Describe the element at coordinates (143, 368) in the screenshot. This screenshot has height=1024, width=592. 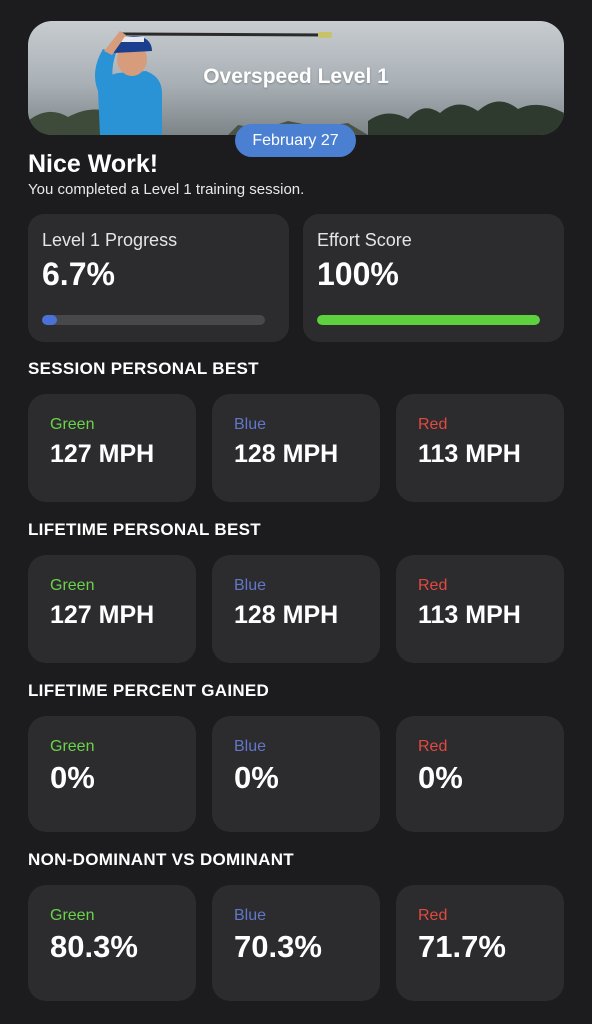
I see `section-title-session-best: SESSION PERSONAL BEST` at that location.